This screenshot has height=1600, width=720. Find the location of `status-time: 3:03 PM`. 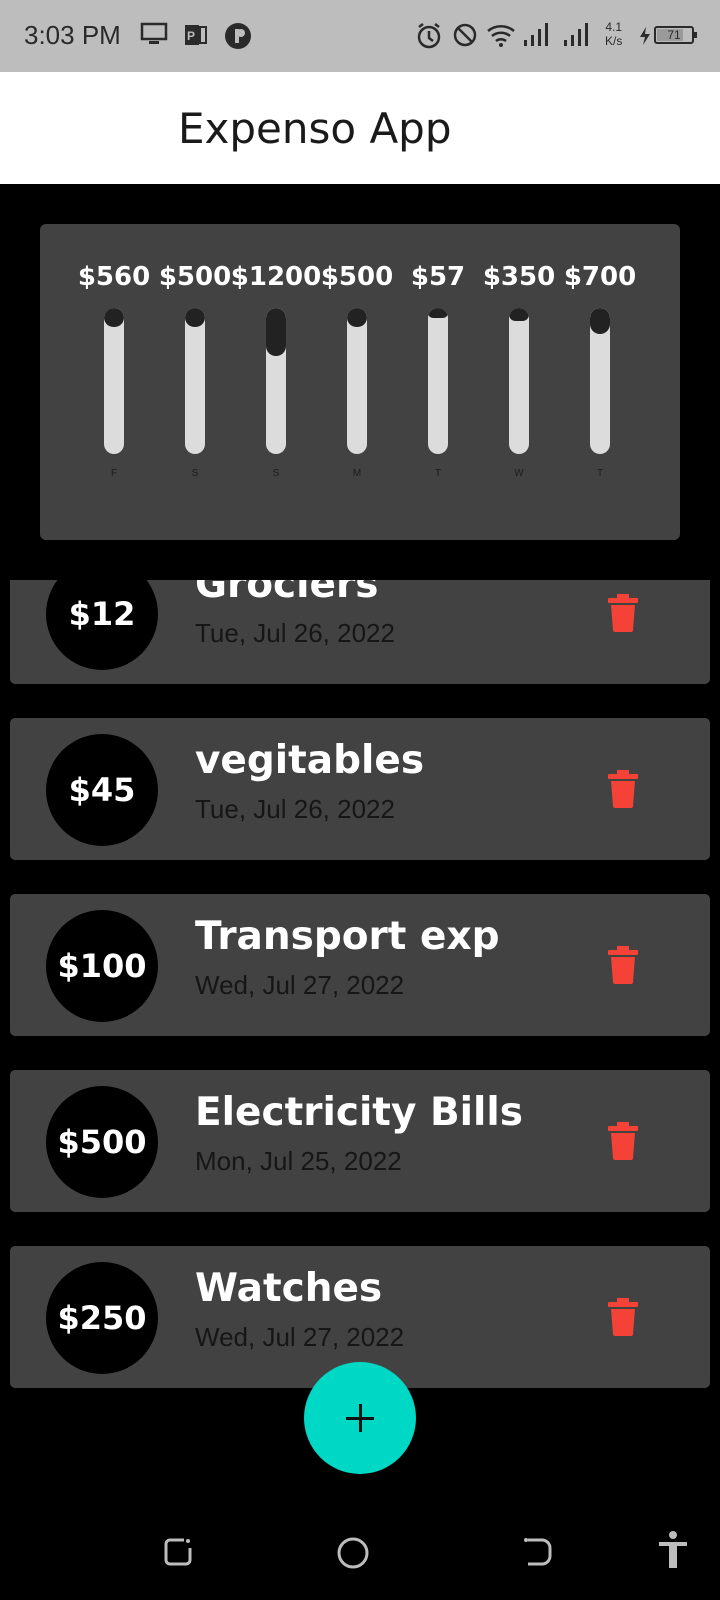

status-time: 3:03 PM is located at coordinates (72, 35).